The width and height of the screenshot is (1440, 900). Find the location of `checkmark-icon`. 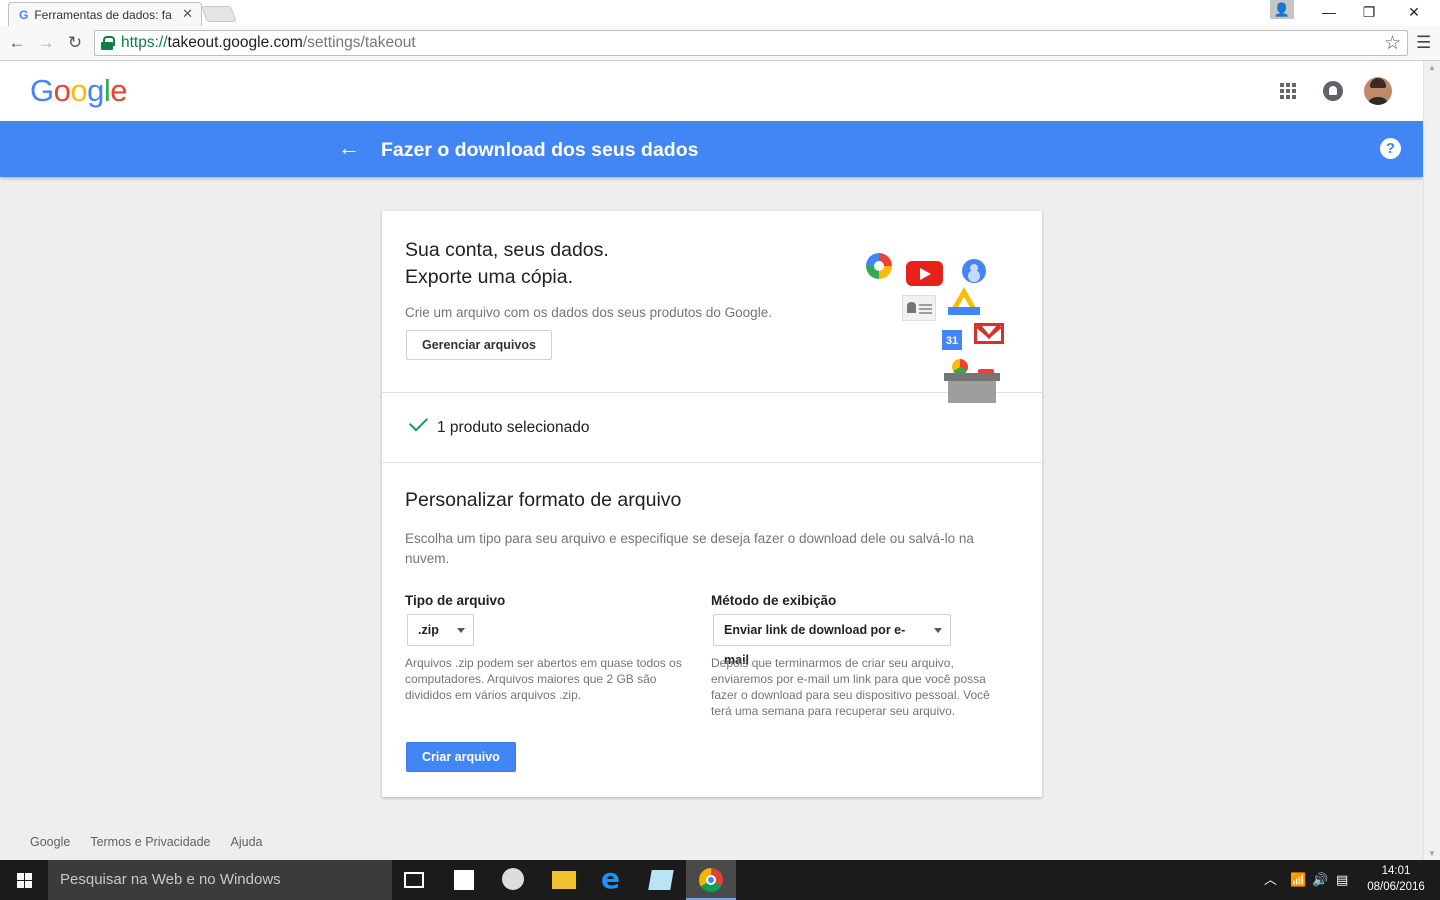

checkmark-icon is located at coordinates (418, 422).